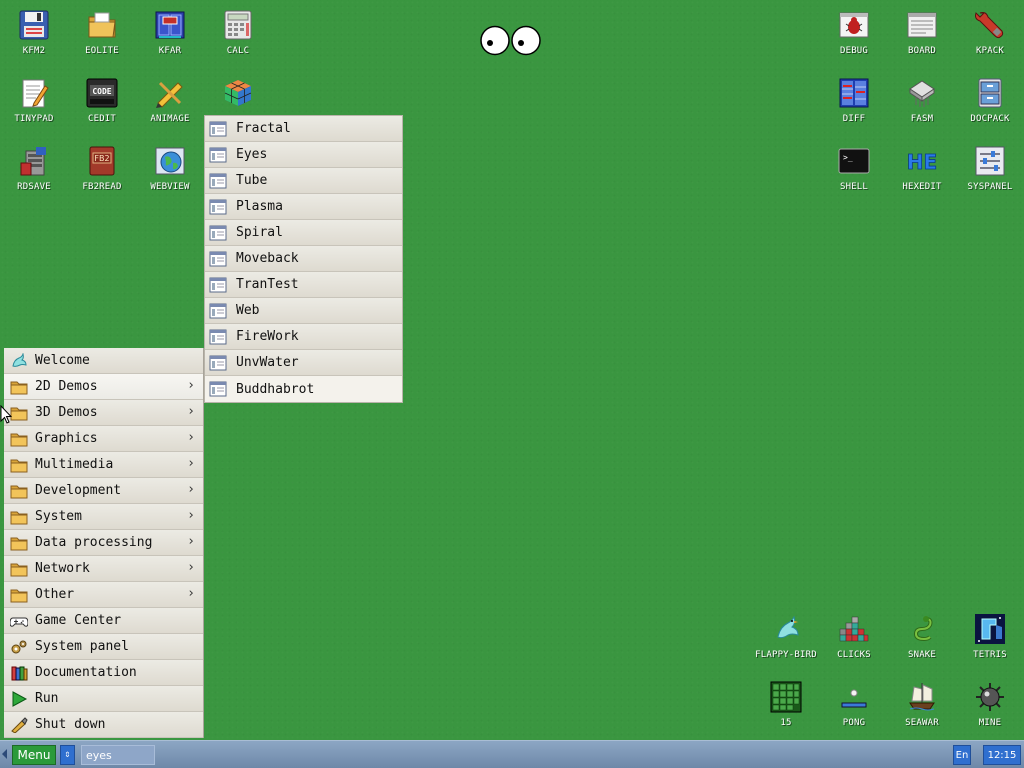  Describe the element at coordinates (854, 119) in the screenshot. I see `icon-label: DIFF` at that location.